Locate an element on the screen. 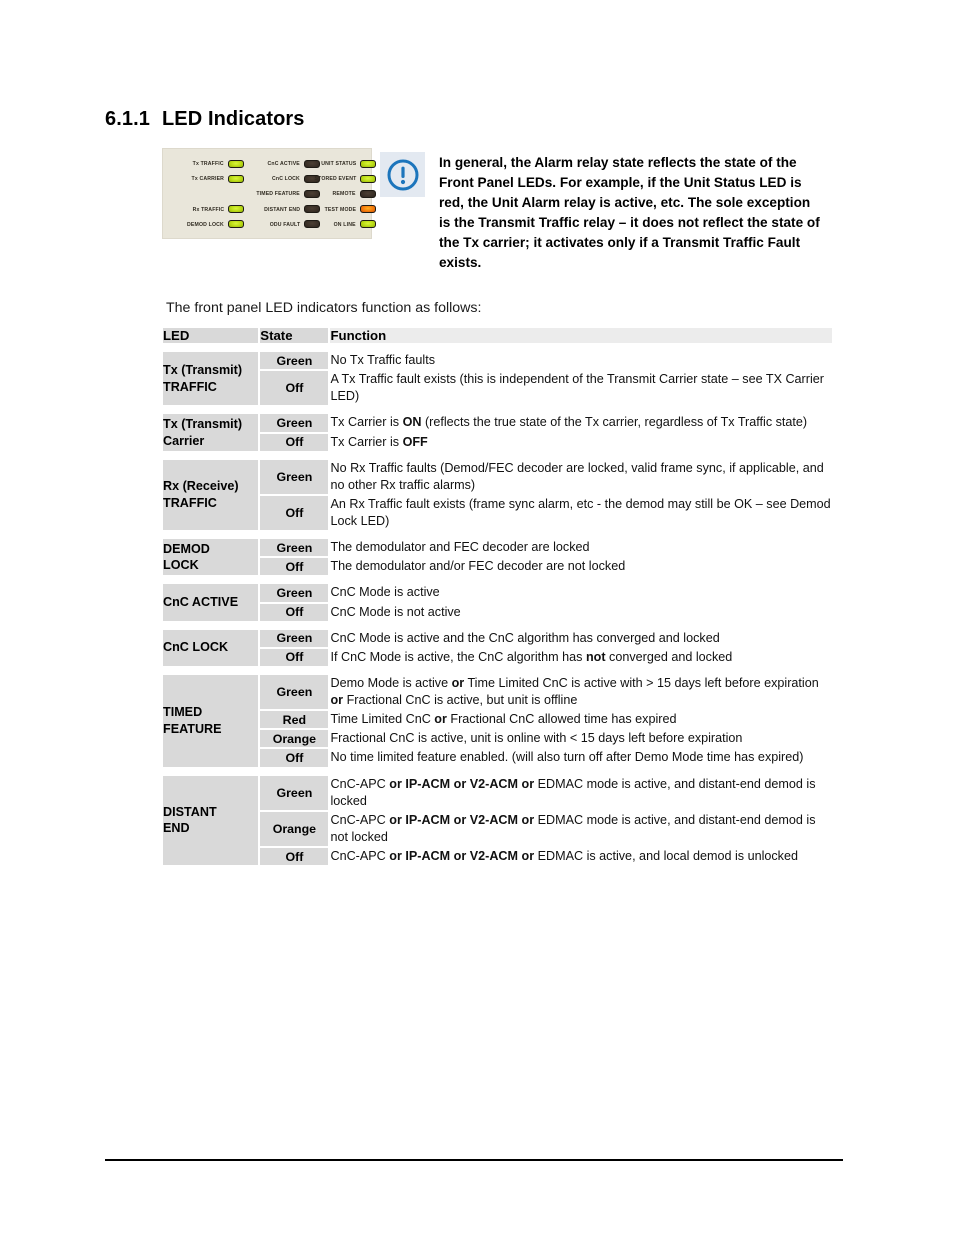  table-header-row: LED State Function is located at coordinates (497, 335).